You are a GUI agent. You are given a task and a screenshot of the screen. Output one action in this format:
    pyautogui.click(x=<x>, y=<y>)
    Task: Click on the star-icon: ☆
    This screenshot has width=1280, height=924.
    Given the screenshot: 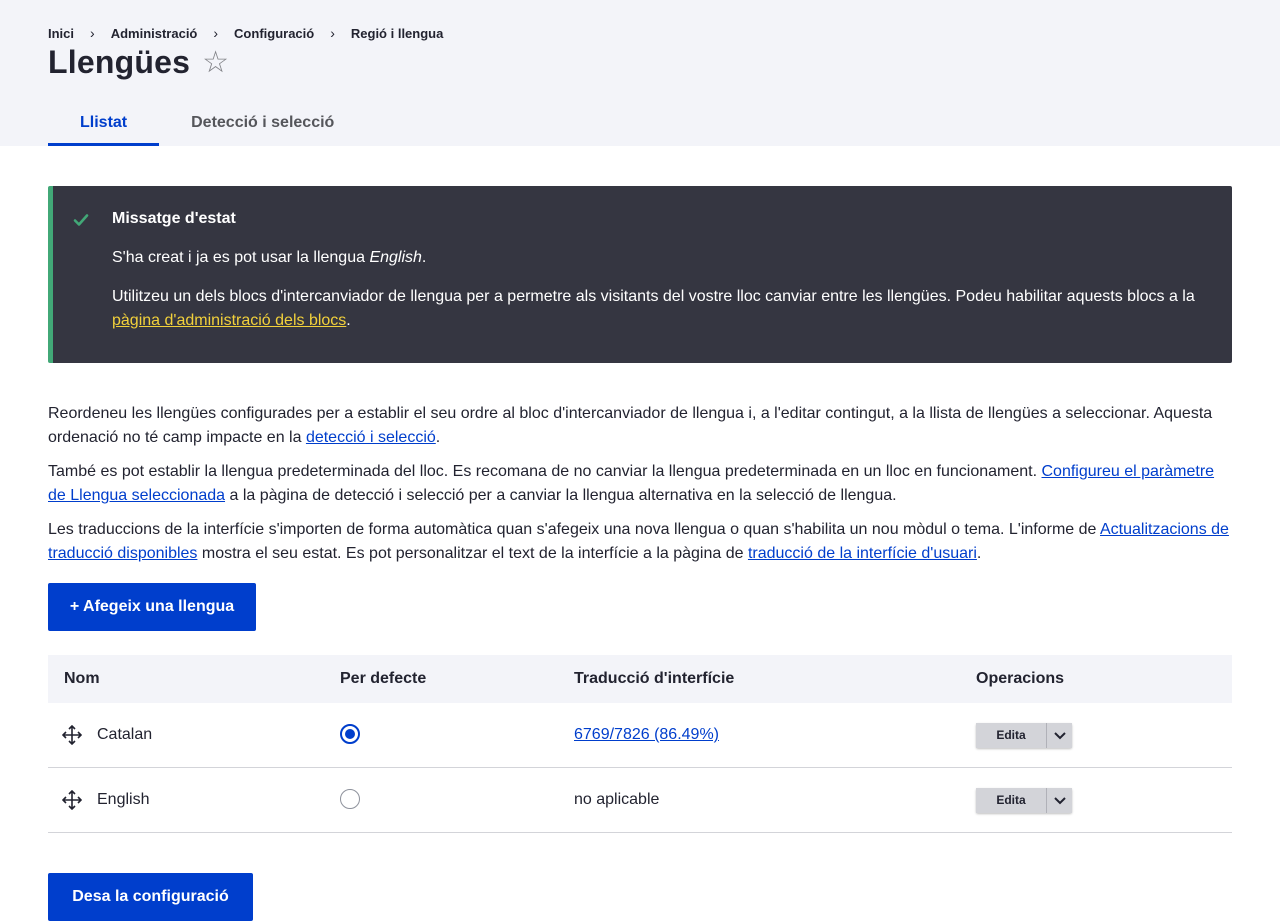 What is the action you would take?
    pyautogui.click(x=215, y=62)
    